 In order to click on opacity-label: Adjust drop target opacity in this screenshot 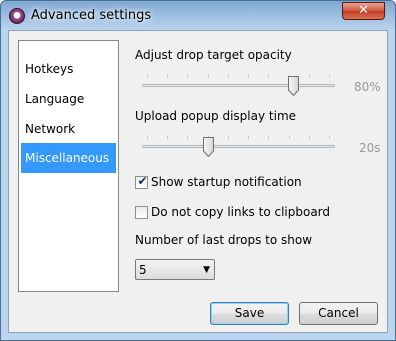, I will do `click(213, 55)`.